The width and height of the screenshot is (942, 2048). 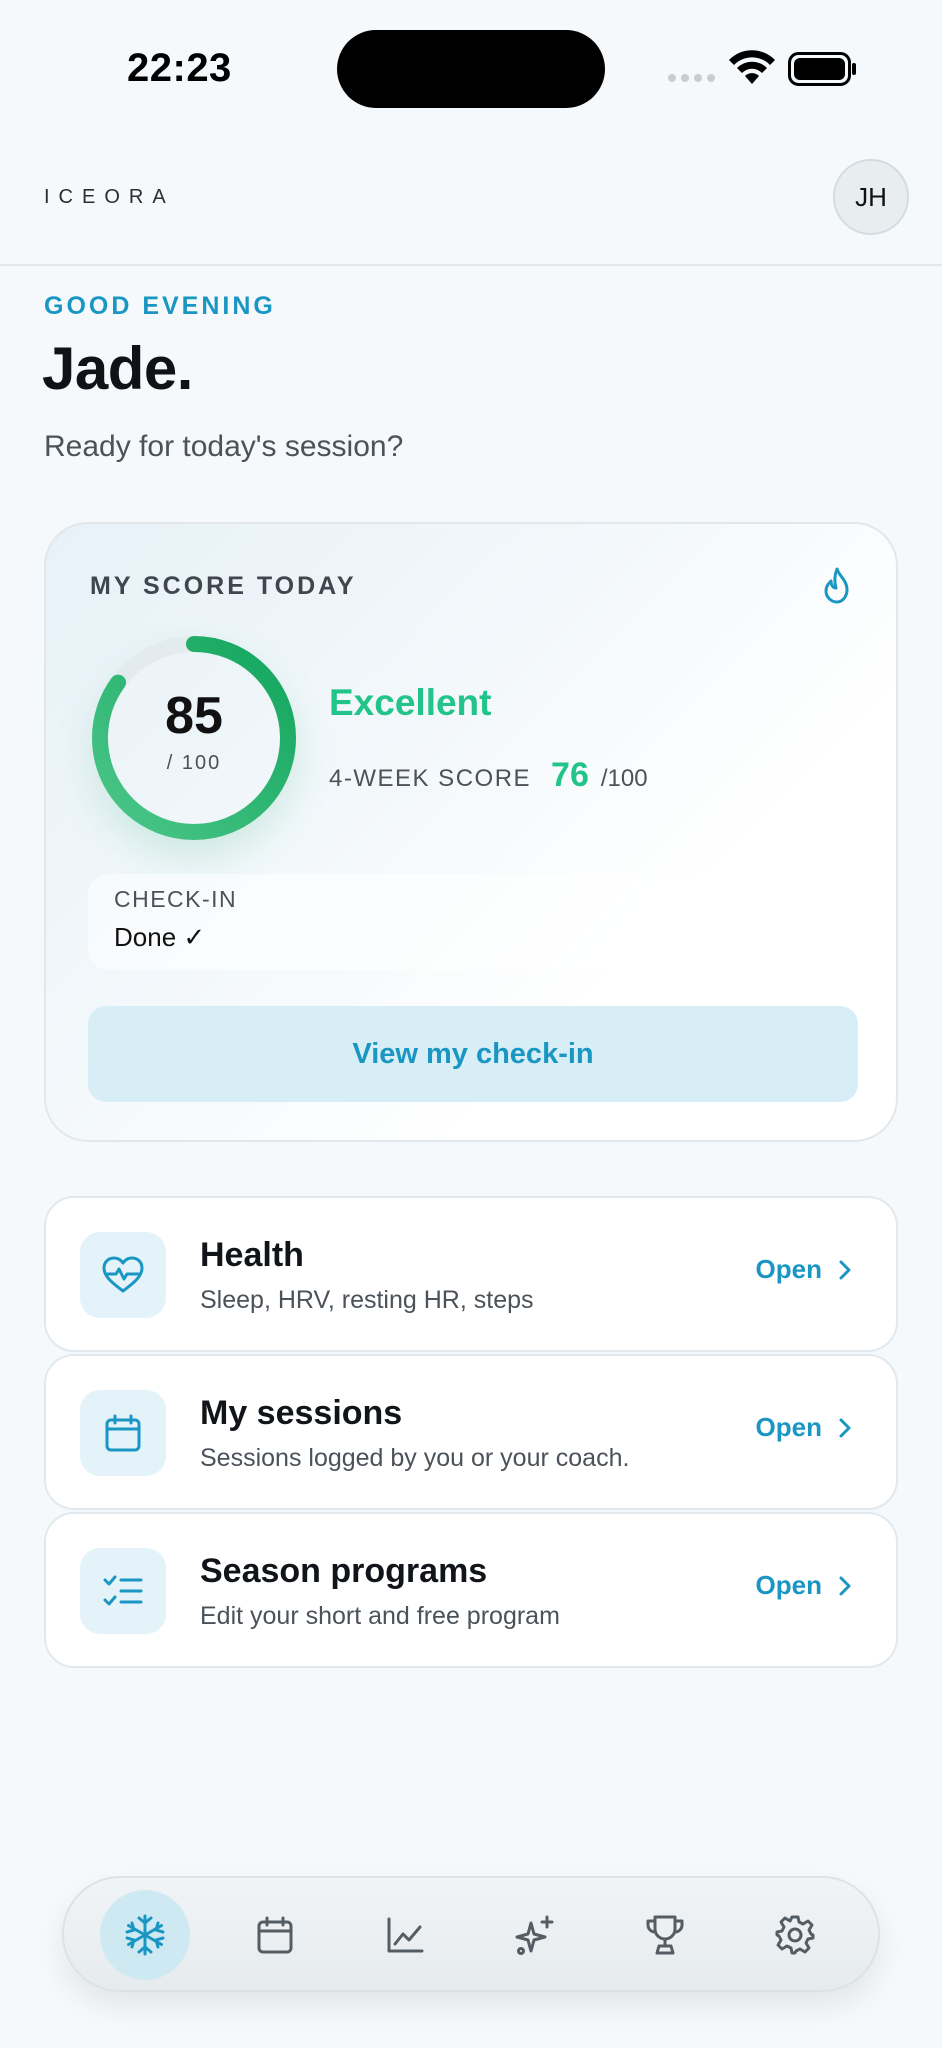 I want to click on battery-icon, so click(x=822, y=69).